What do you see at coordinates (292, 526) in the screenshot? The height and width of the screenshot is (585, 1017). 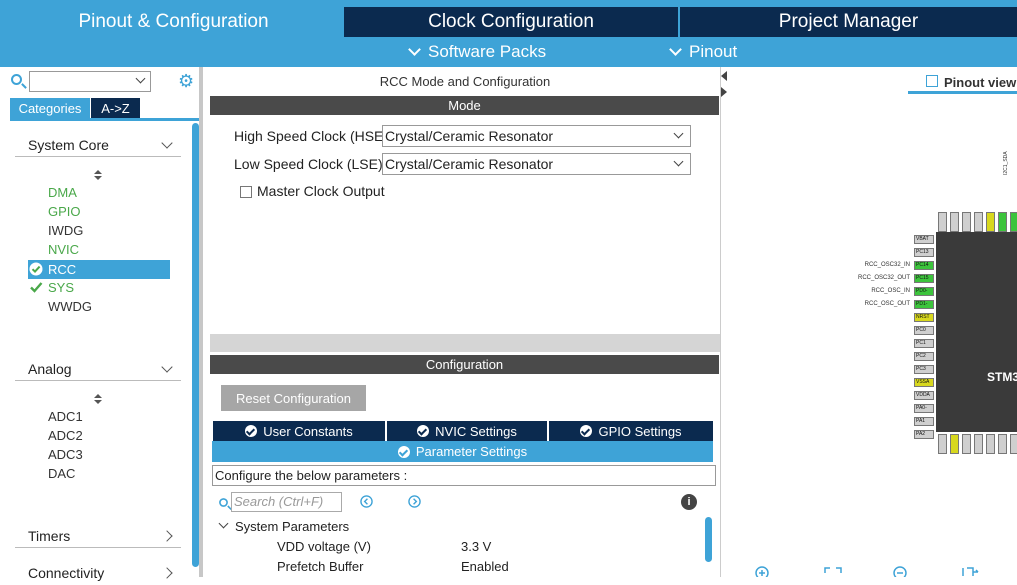 I see `group-system-parameters: System Parameters` at bounding box center [292, 526].